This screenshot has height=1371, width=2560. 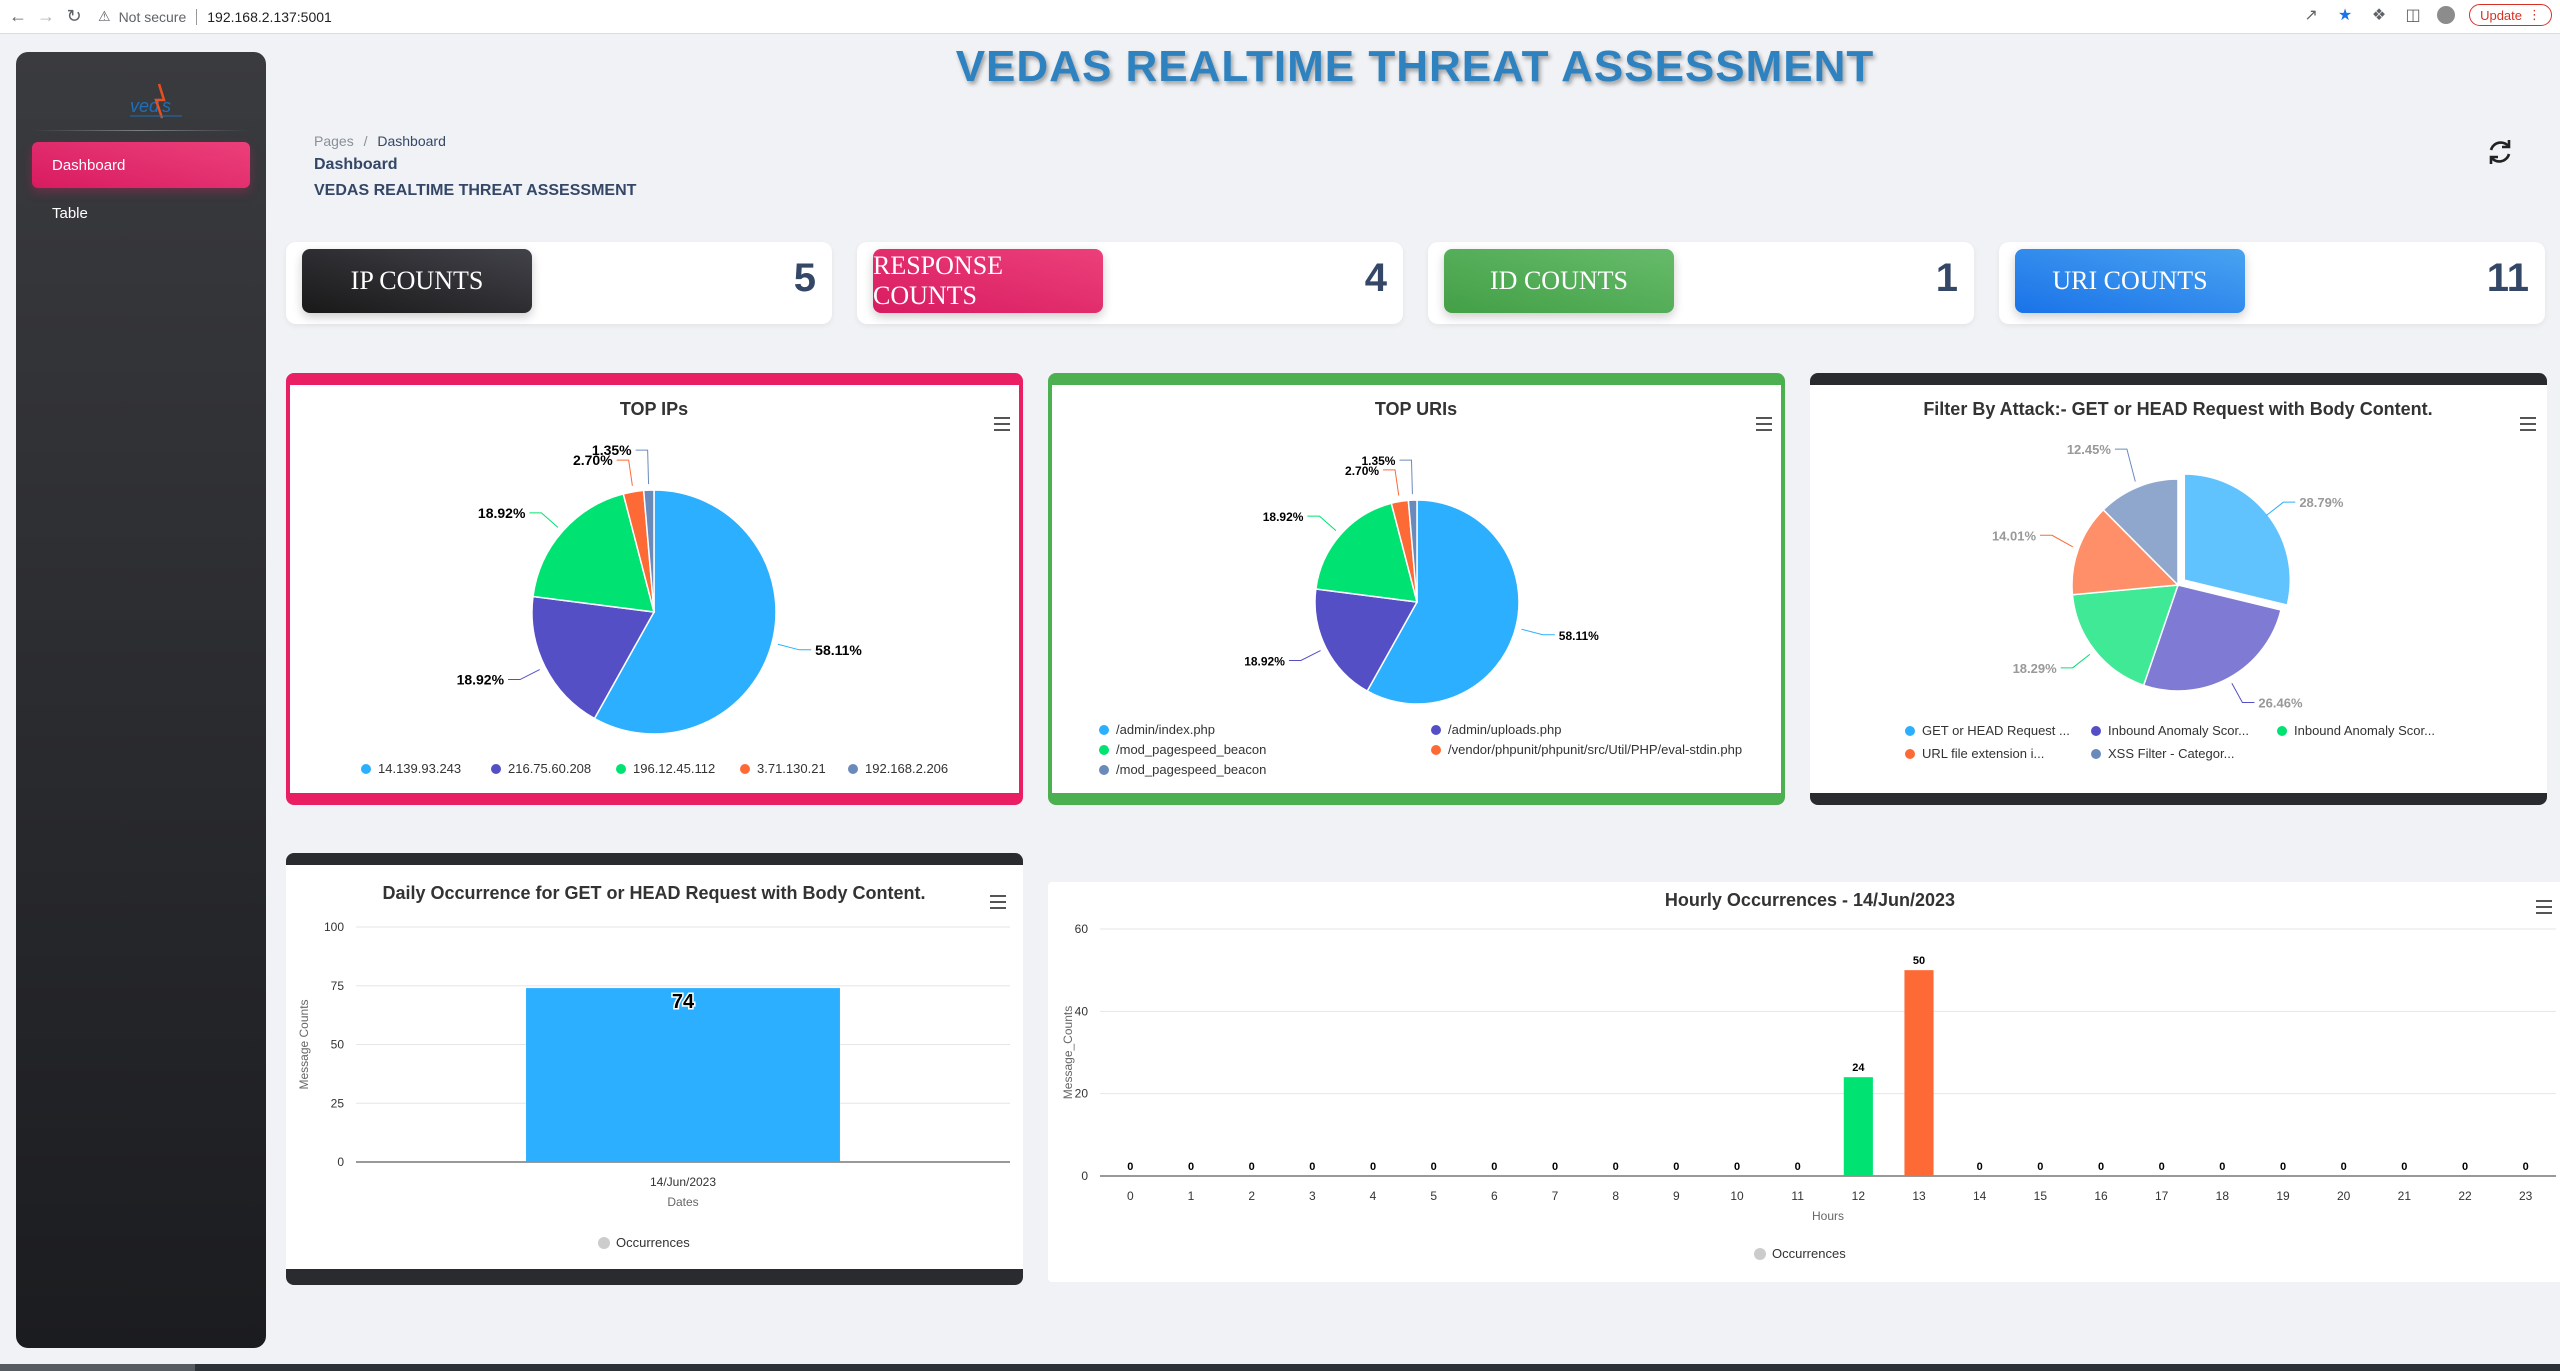 What do you see at coordinates (46, 16) in the screenshot?
I see `forward-icon: →` at bounding box center [46, 16].